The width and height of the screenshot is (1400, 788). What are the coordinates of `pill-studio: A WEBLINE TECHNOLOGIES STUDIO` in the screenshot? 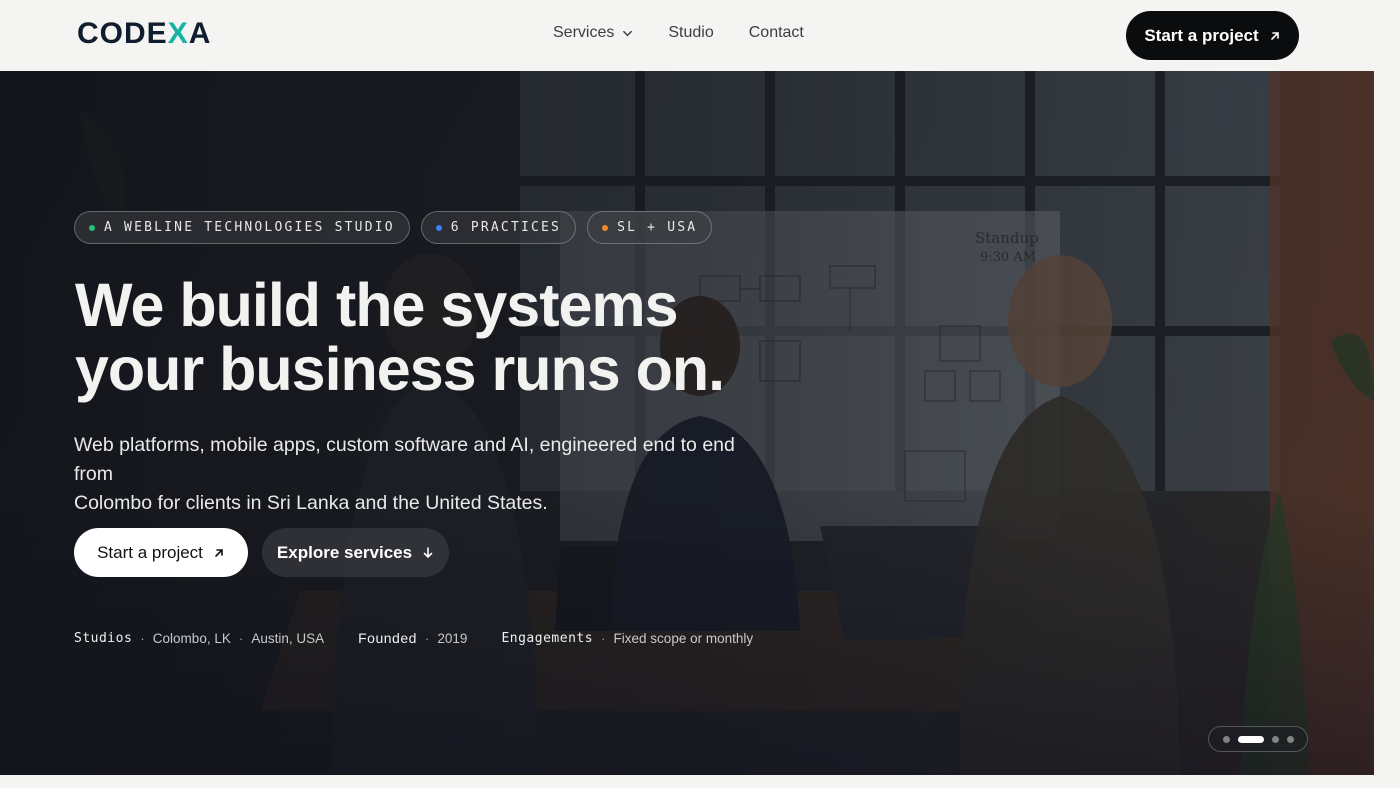 It's located at (242, 227).